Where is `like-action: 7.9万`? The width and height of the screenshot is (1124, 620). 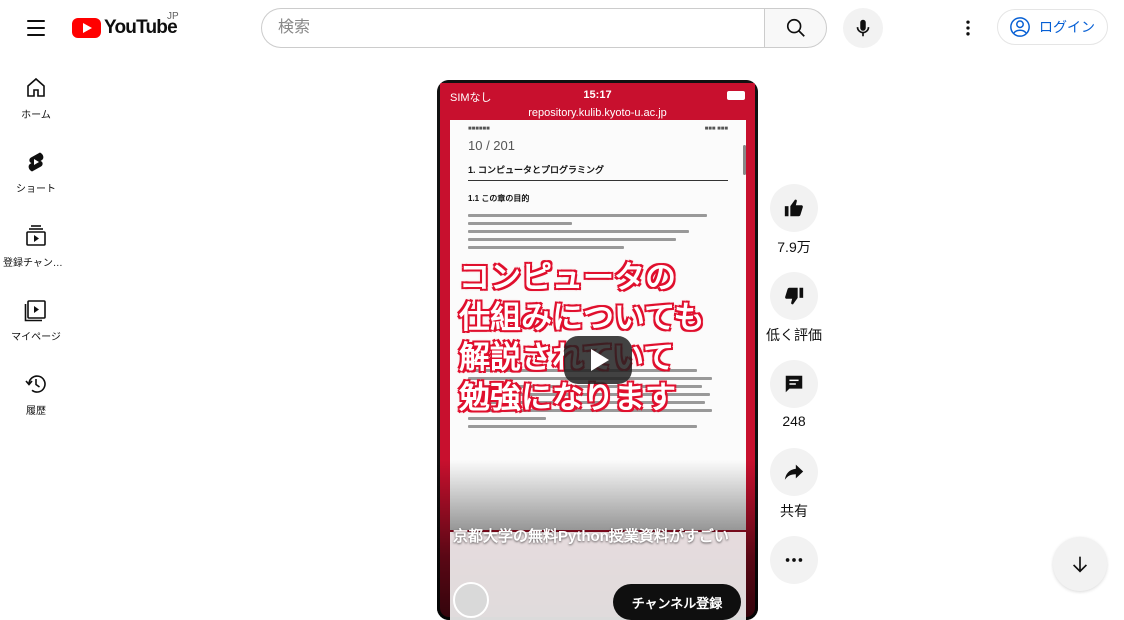
like-action: 7.9万 is located at coordinates (794, 220).